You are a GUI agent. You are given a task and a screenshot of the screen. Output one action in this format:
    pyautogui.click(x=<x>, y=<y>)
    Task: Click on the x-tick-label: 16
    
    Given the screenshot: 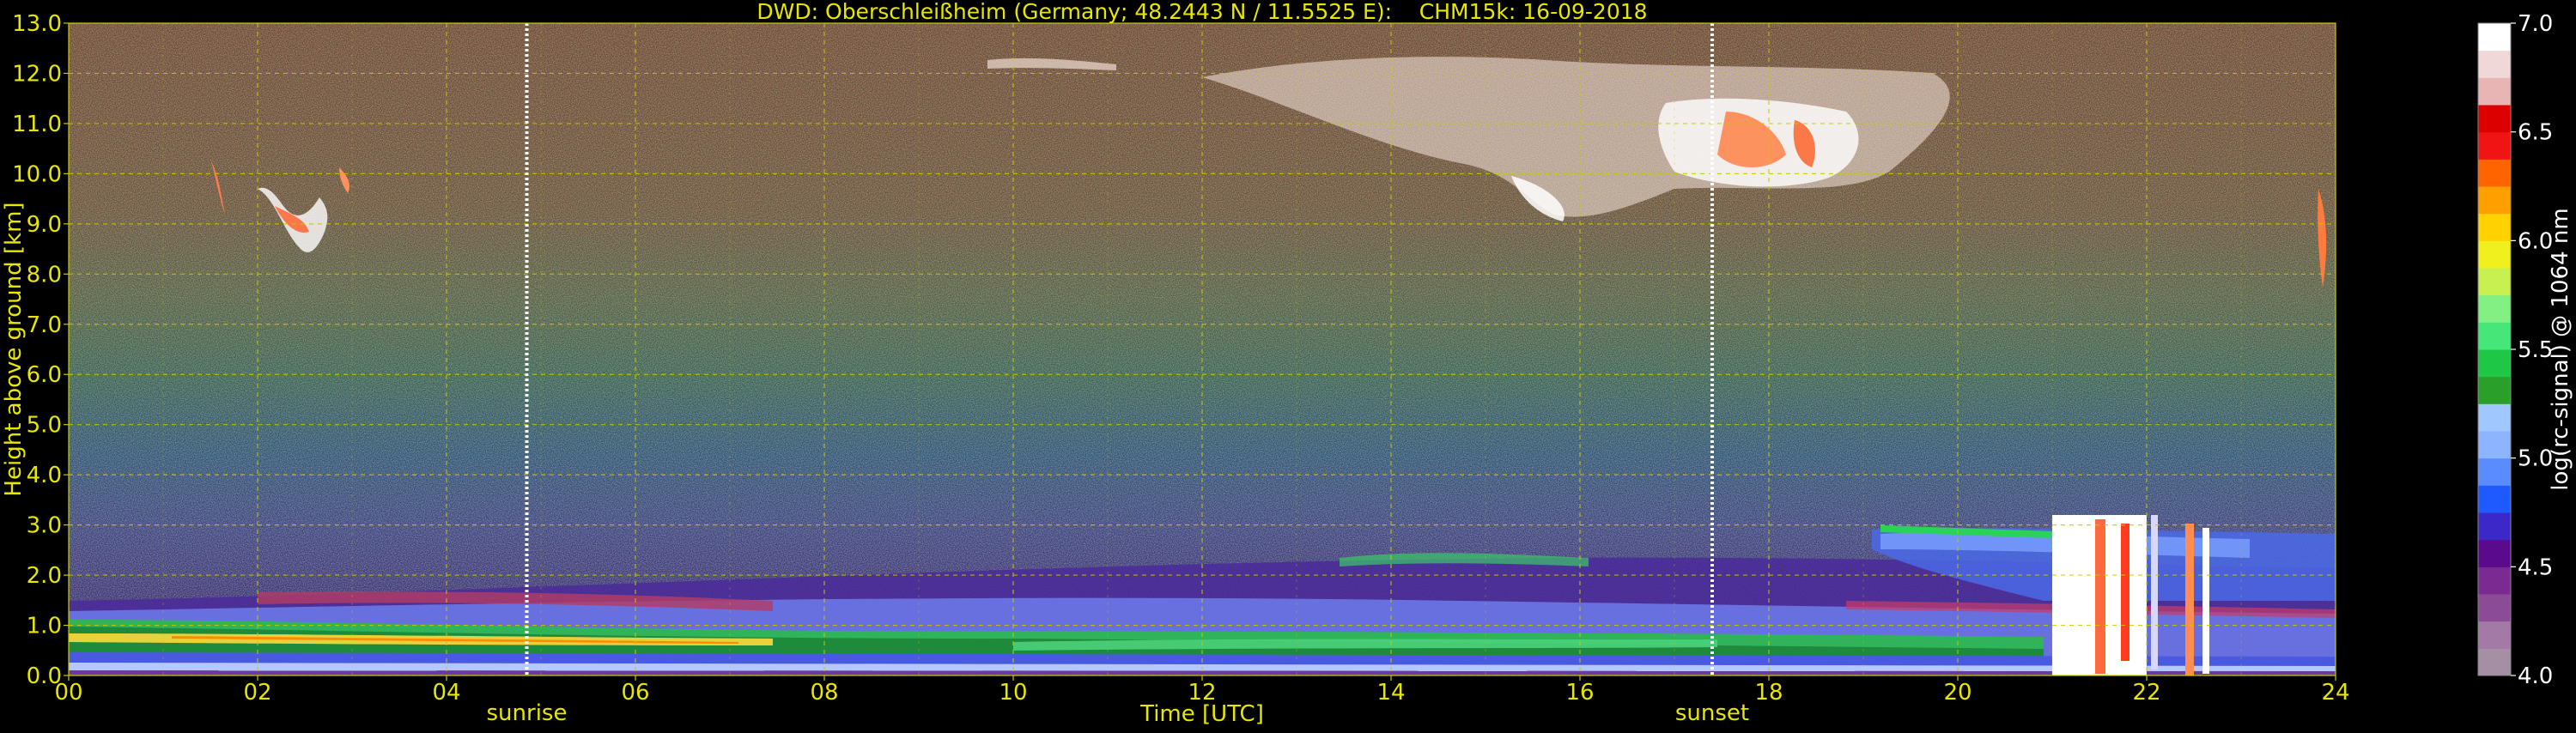 What is the action you would take?
    pyautogui.click(x=1579, y=693)
    